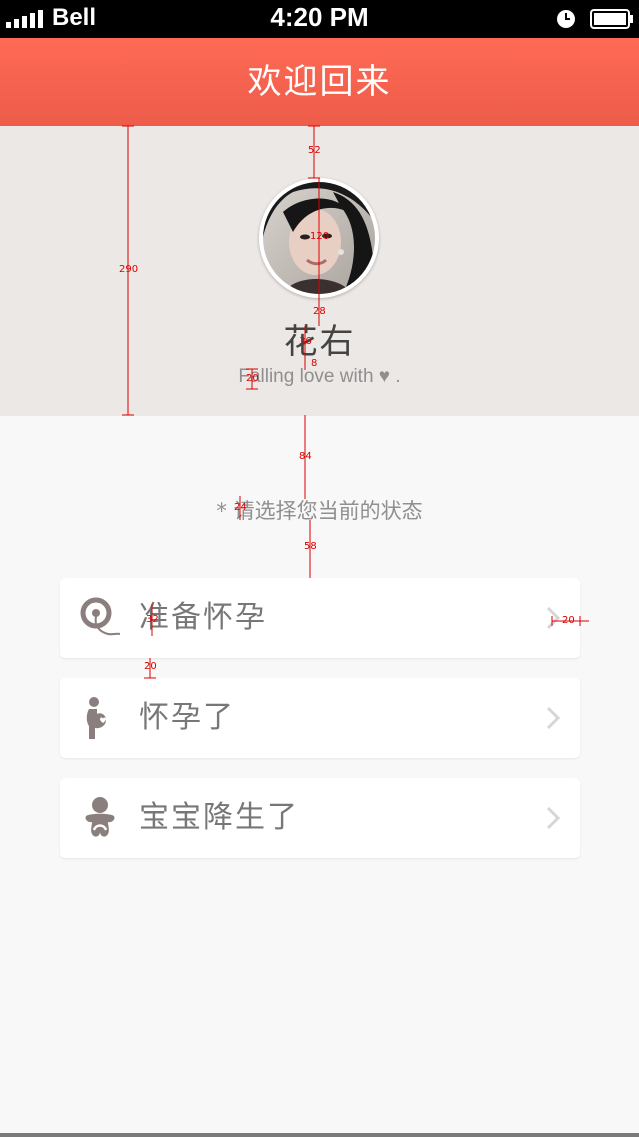 The height and width of the screenshot is (1137, 639). Describe the element at coordinates (305, 341) in the screenshot. I see `annotation-label: 36` at that location.